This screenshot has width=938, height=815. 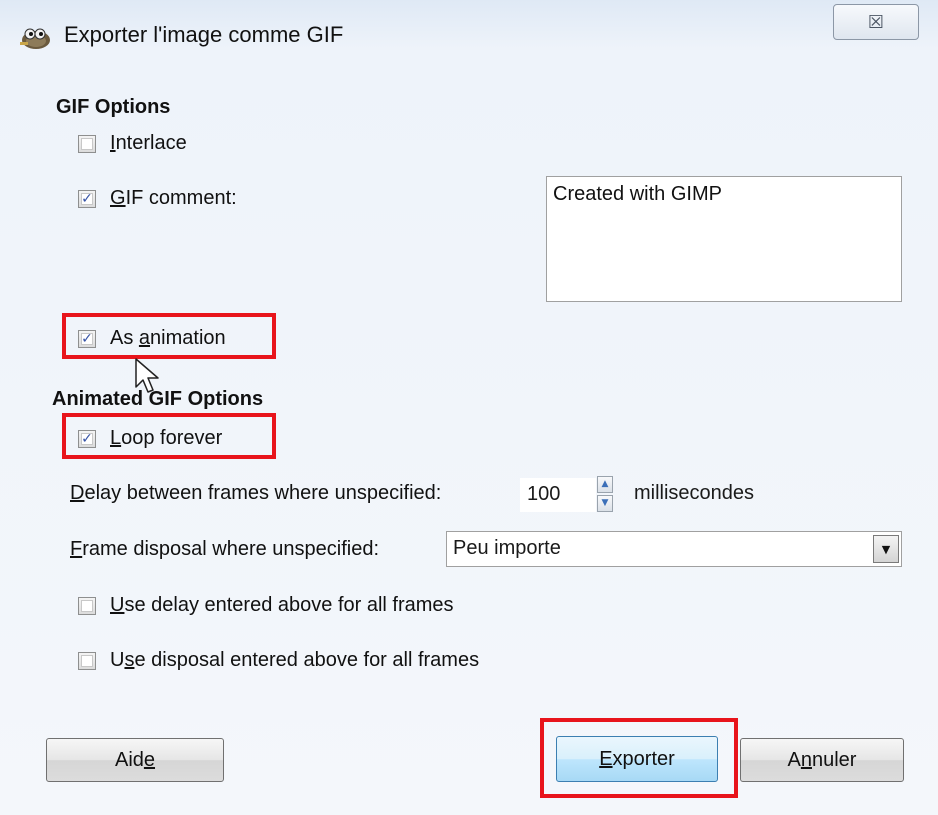 I want to click on delay-label: Delay between frames where unspecified:, so click(x=256, y=493).